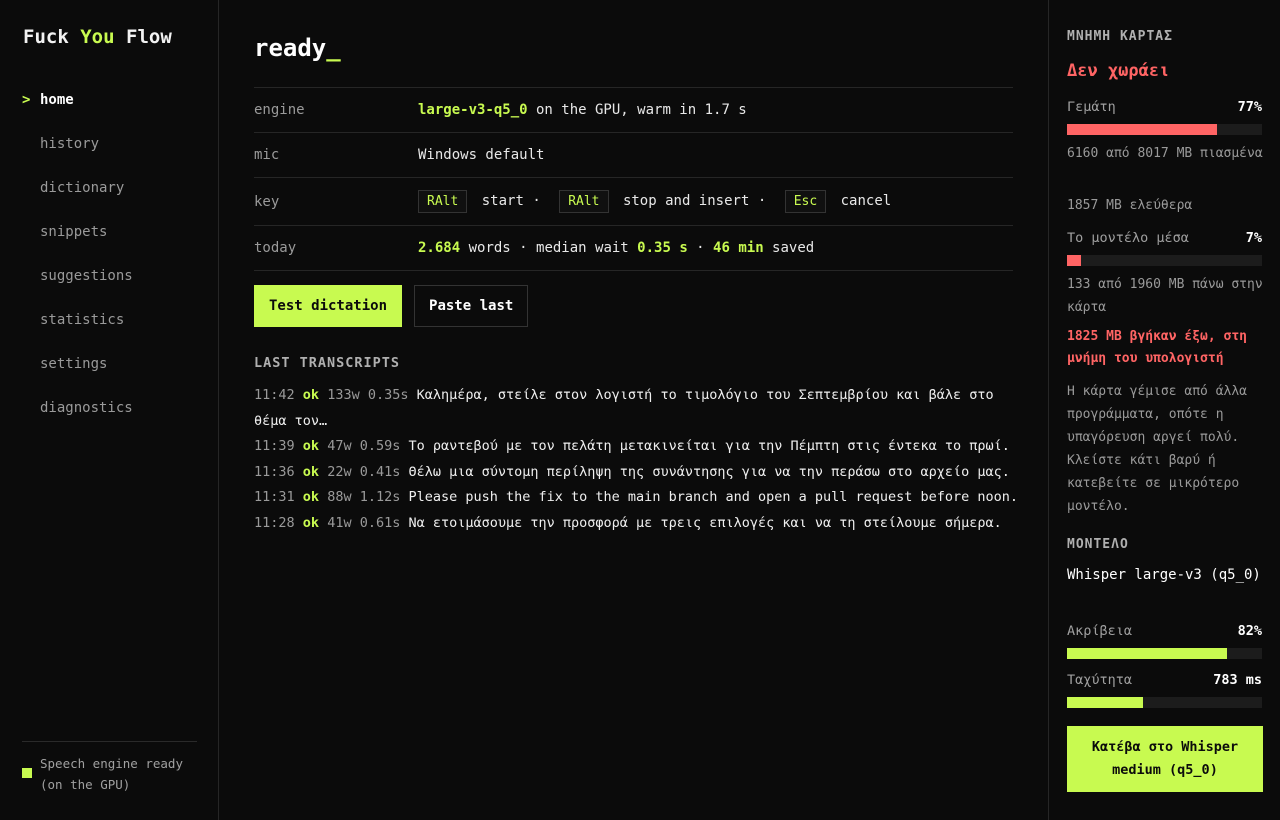 The image size is (1280, 820). What do you see at coordinates (805, 201) in the screenshot?
I see `hotkey-cancel: Esc` at bounding box center [805, 201].